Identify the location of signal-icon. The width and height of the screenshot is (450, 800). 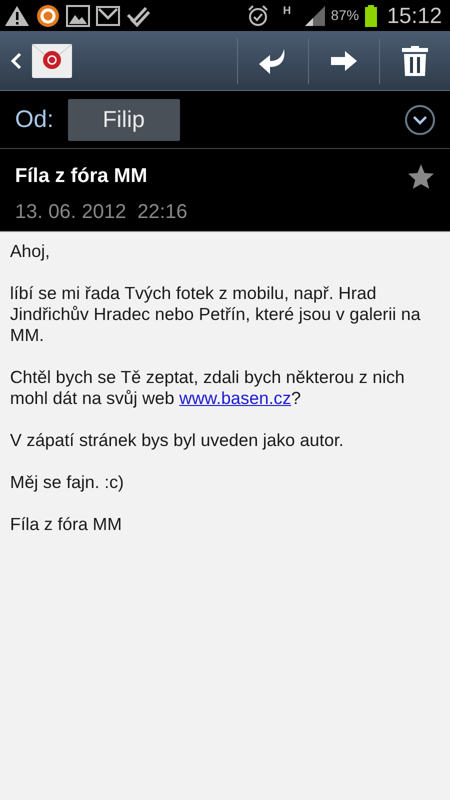
(314, 16).